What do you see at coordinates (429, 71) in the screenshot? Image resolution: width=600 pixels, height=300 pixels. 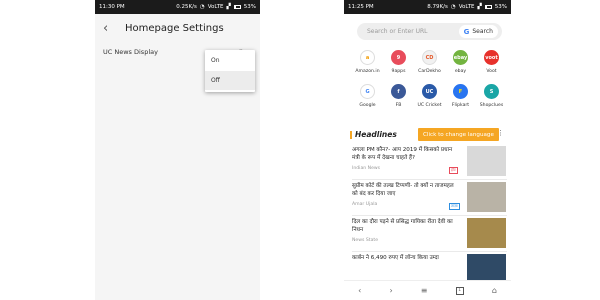 I see `shortcut-label: CarDekho` at bounding box center [429, 71].